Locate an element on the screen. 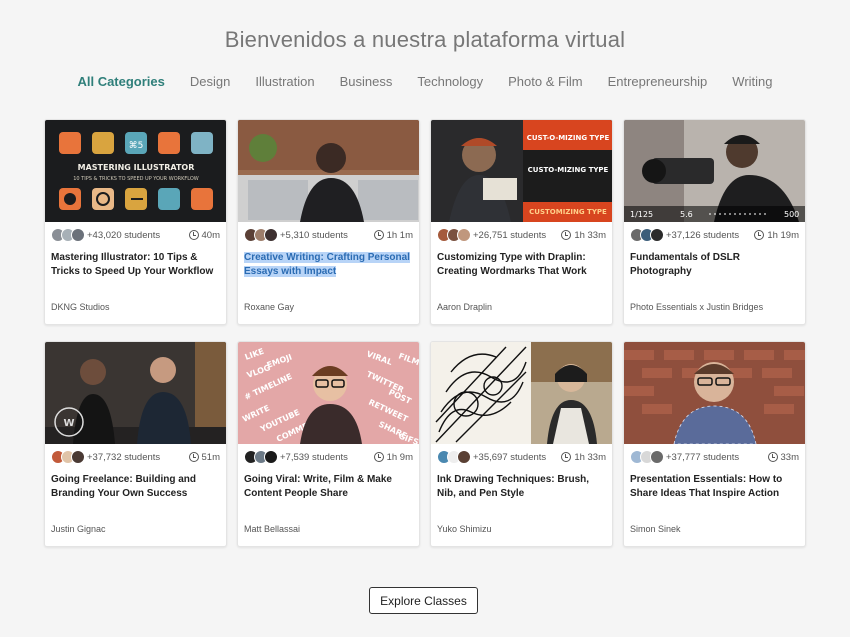 The image size is (850, 637). tab-technology: Technology is located at coordinates (450, 81).